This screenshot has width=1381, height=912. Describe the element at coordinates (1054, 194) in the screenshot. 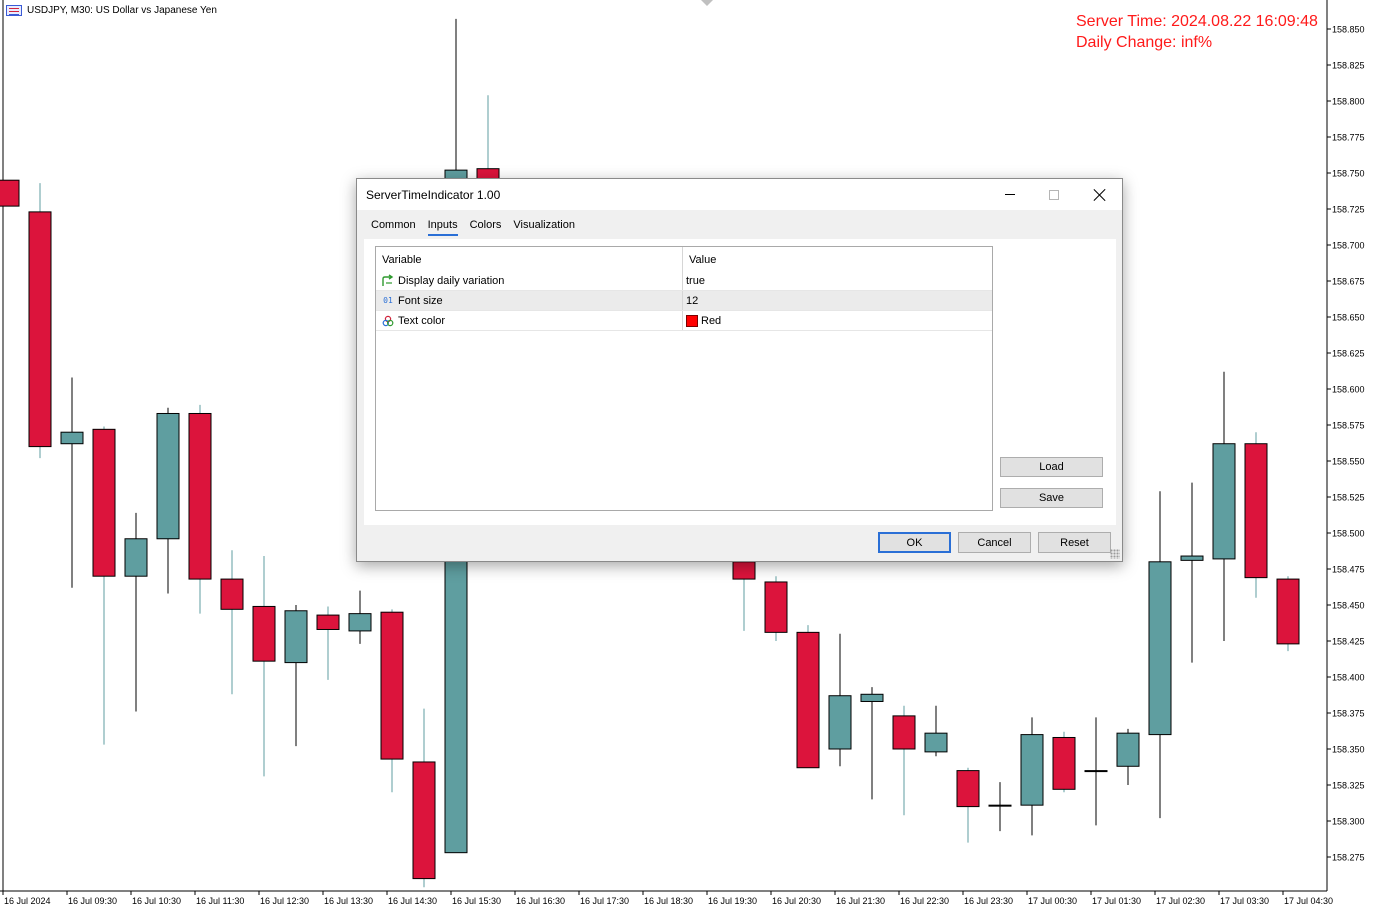

I see `maximize-button` at that location.